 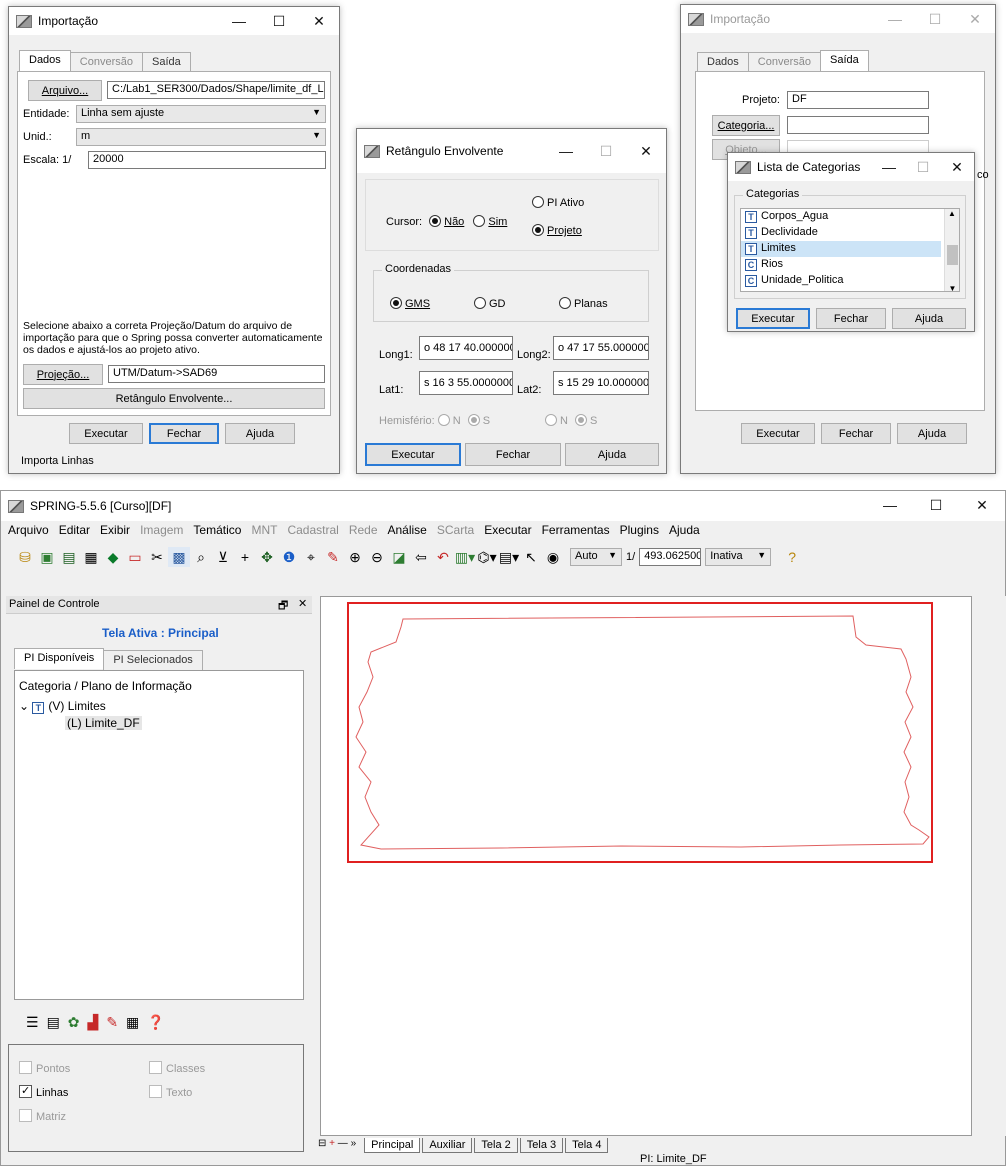 What do you see at coordinates (951, 250) in the screenshot?
I see `scrollbar: ▲ ▼` at bounding box center [951, 250].